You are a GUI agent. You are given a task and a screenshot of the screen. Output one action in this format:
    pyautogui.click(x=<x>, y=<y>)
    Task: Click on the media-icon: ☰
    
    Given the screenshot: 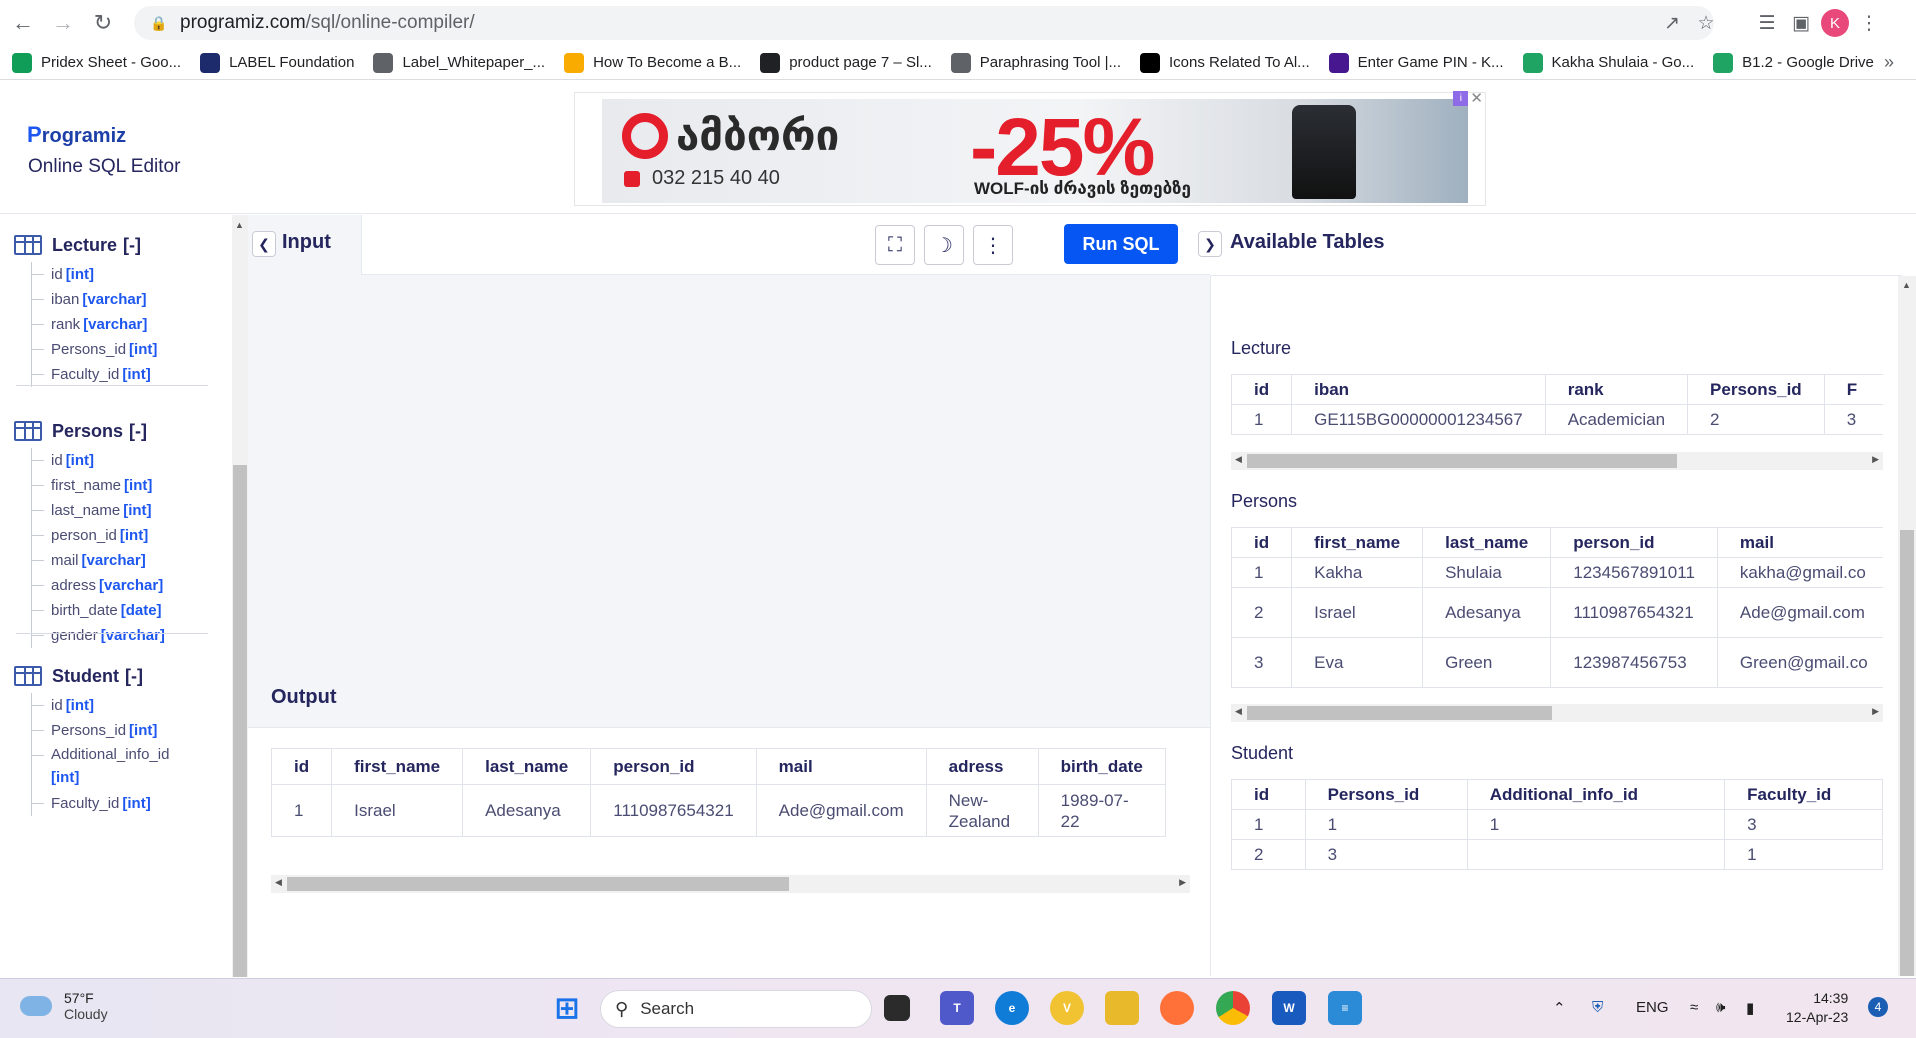 What is the action you would take?
    pyautogui.click(x=1767, y=23)
    